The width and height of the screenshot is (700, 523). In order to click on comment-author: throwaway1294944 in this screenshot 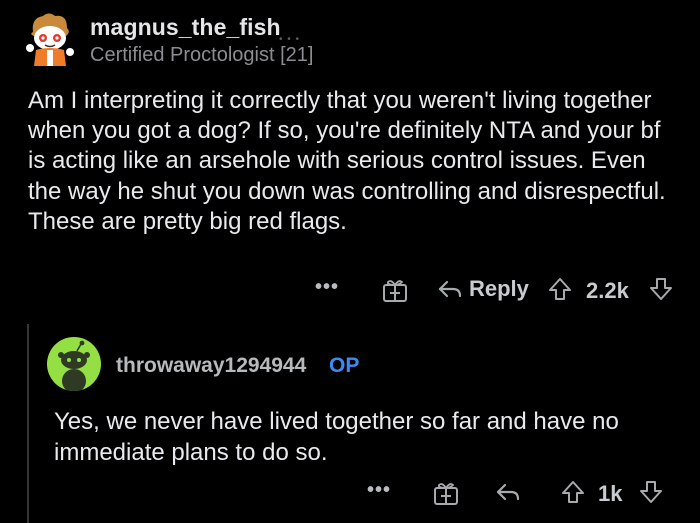, I will do `click(211, 366)`.